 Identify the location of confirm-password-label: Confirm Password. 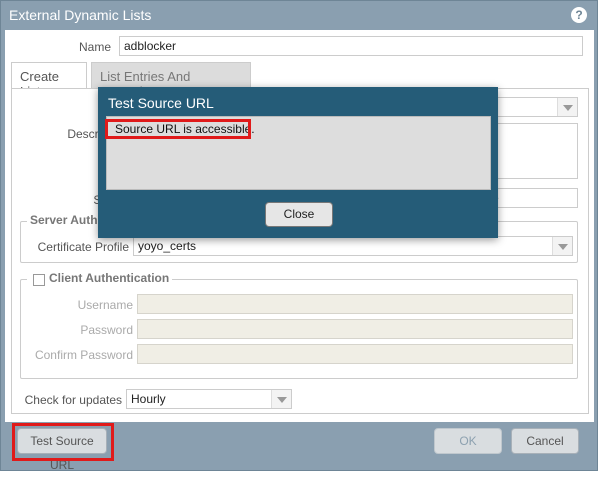
(83, 355).